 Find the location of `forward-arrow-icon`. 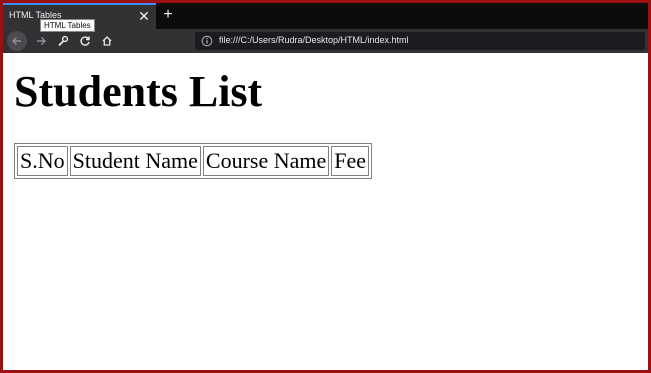

forward-arrow-icon is located at coordinates (41, 41).